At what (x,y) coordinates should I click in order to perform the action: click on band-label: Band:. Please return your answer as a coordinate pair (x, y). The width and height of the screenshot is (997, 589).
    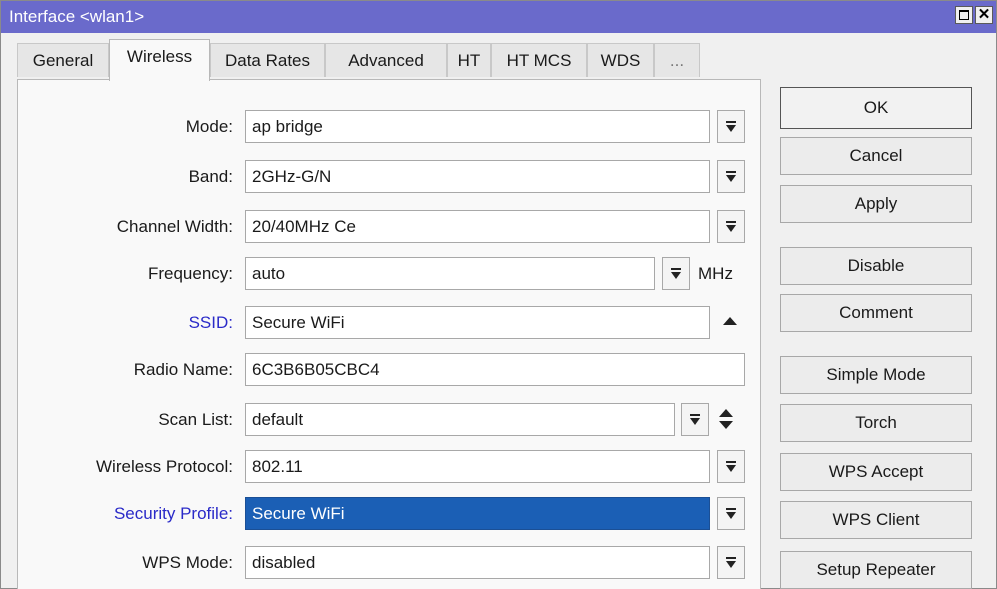
    Looking at the image, I should click on (210, 176).